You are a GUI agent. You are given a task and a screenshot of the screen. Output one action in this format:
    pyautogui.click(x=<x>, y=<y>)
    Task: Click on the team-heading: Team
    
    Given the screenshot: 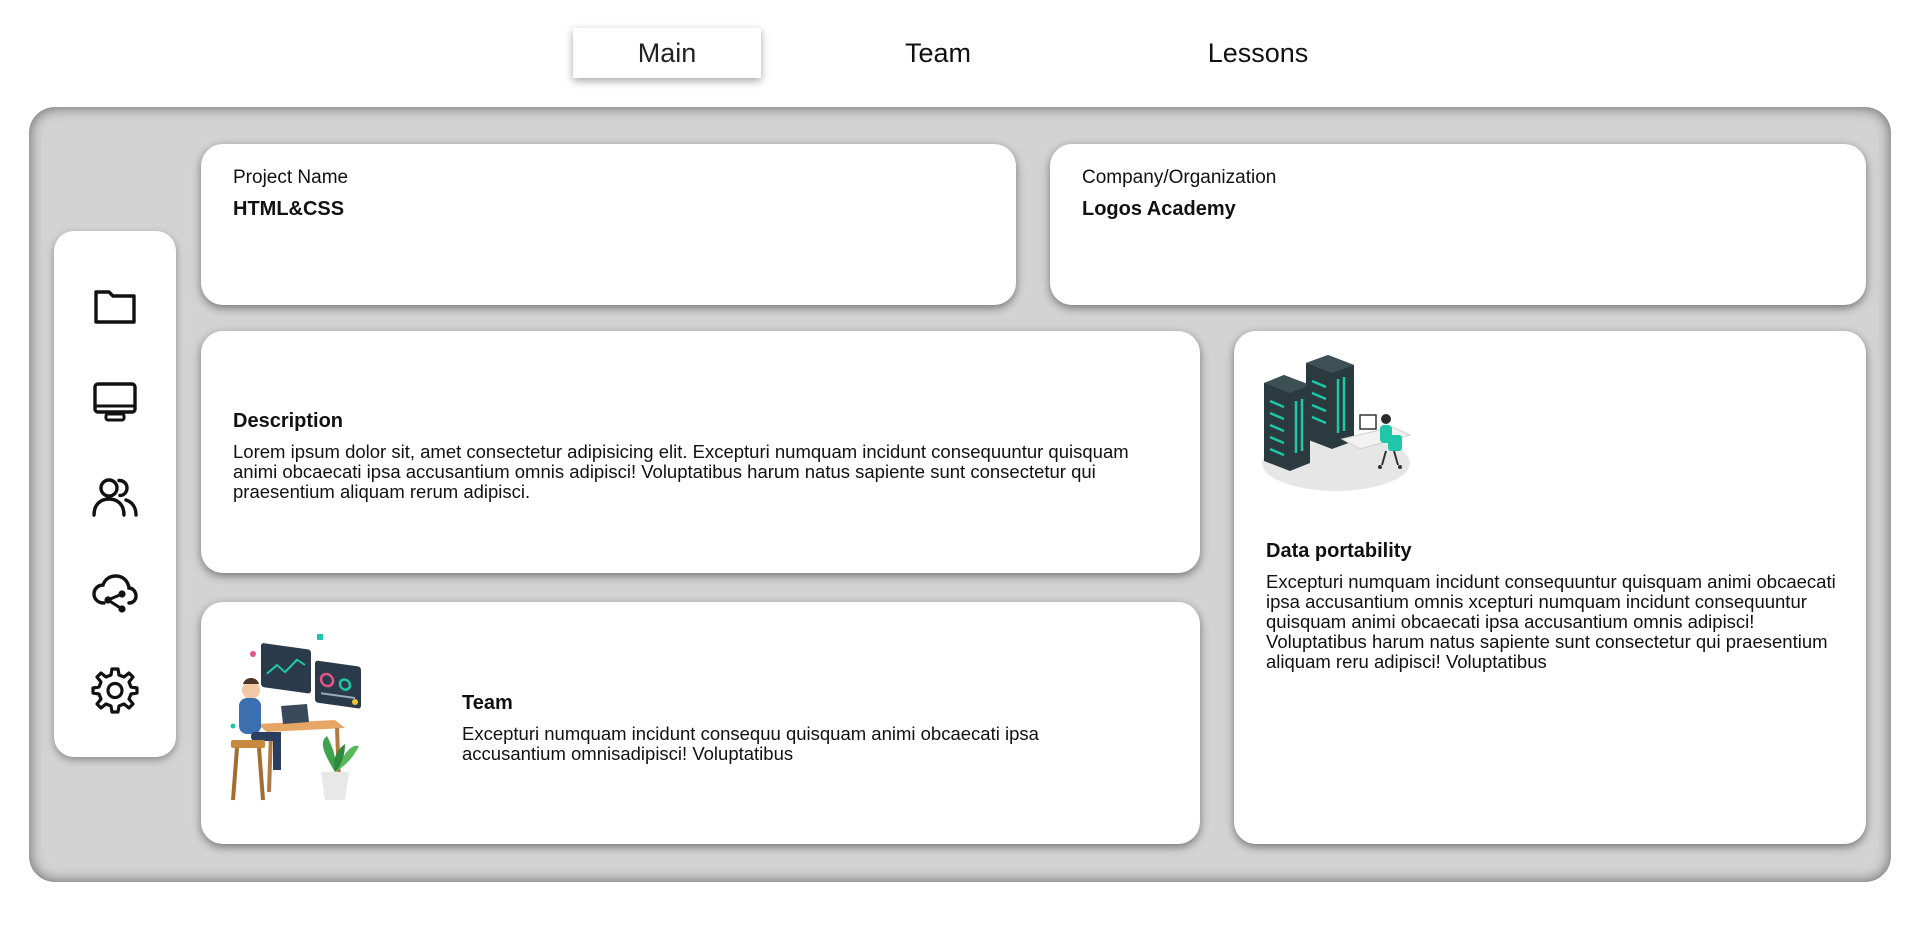 What is the action you would take?
    pyautogui.click(x=487, y=703)
    